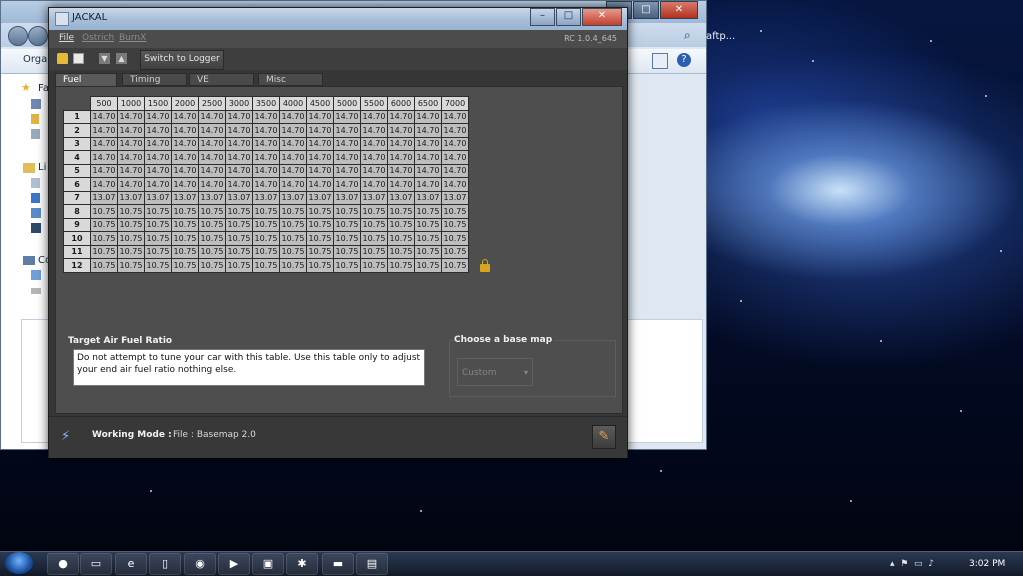  What do you see at coordinates (154, 79) in the screenshot?
I see `tab-timing: Timing` at bounding box center [154, 79].